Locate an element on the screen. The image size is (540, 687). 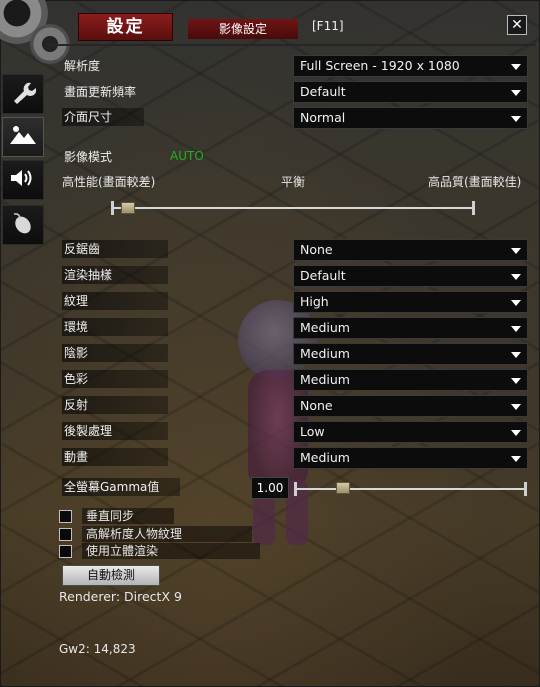
textures-select: High is located at coordinates (410, 302).